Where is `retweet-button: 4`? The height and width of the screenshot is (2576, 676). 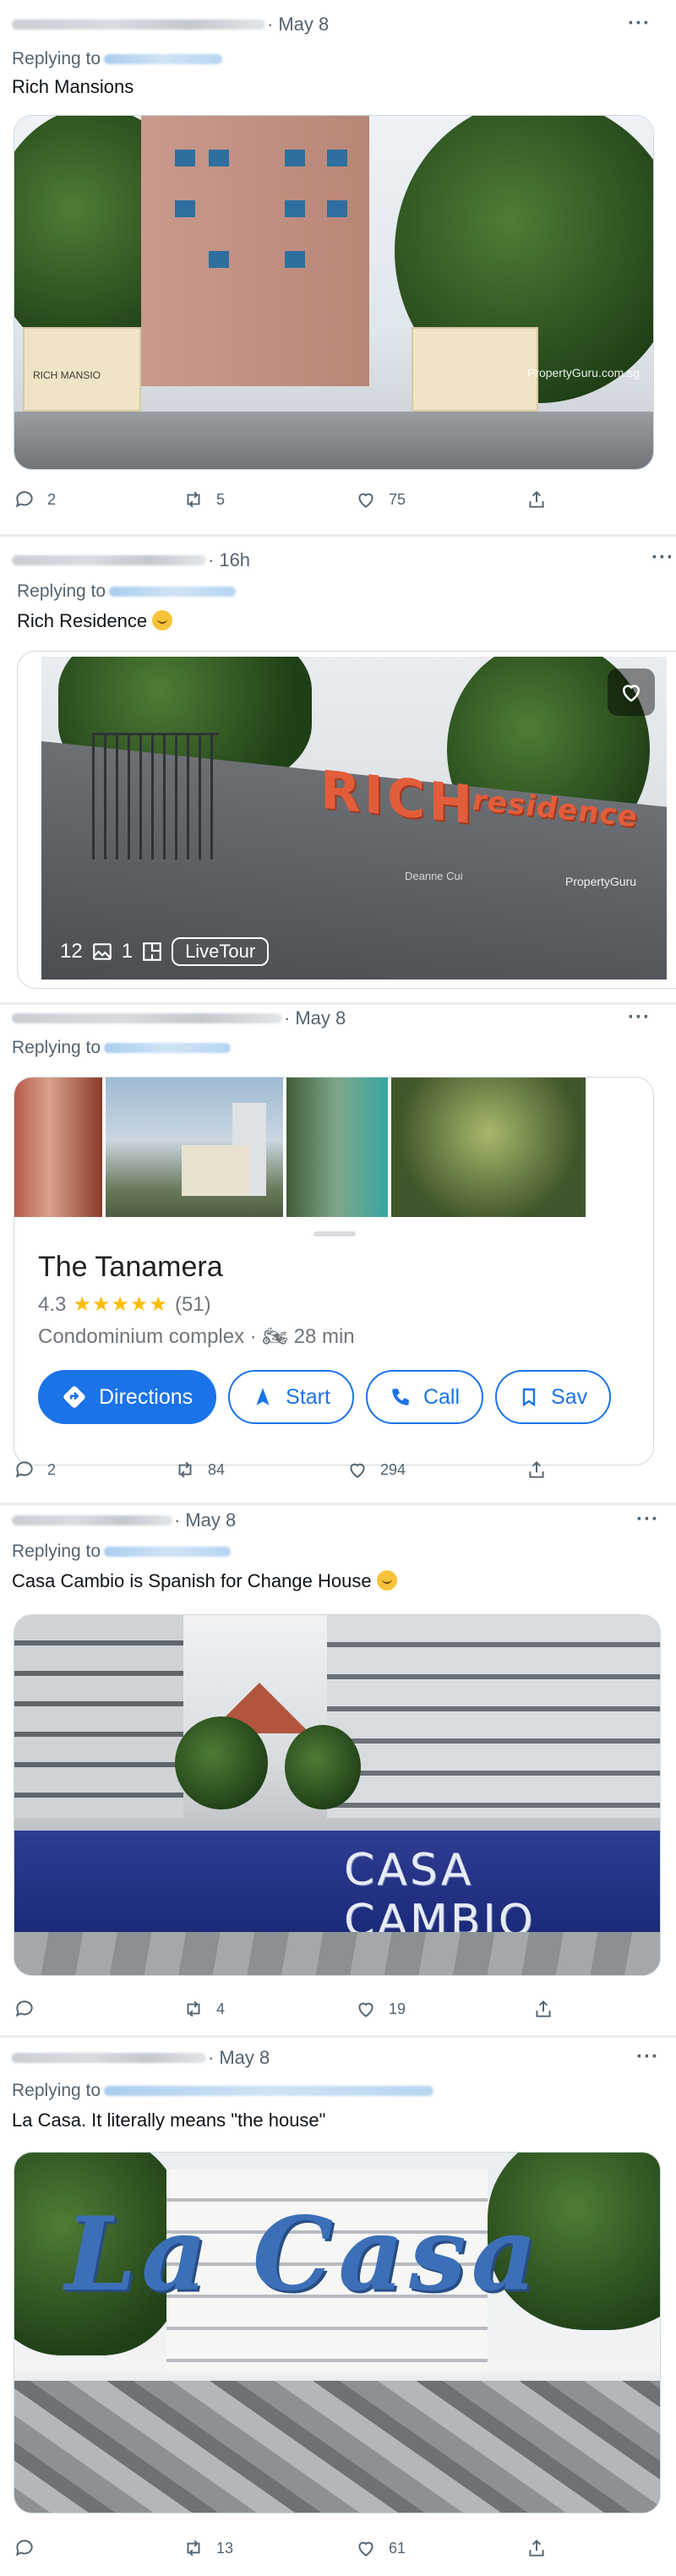
retweet-button: 4 is located at coordinates (204, 2009).